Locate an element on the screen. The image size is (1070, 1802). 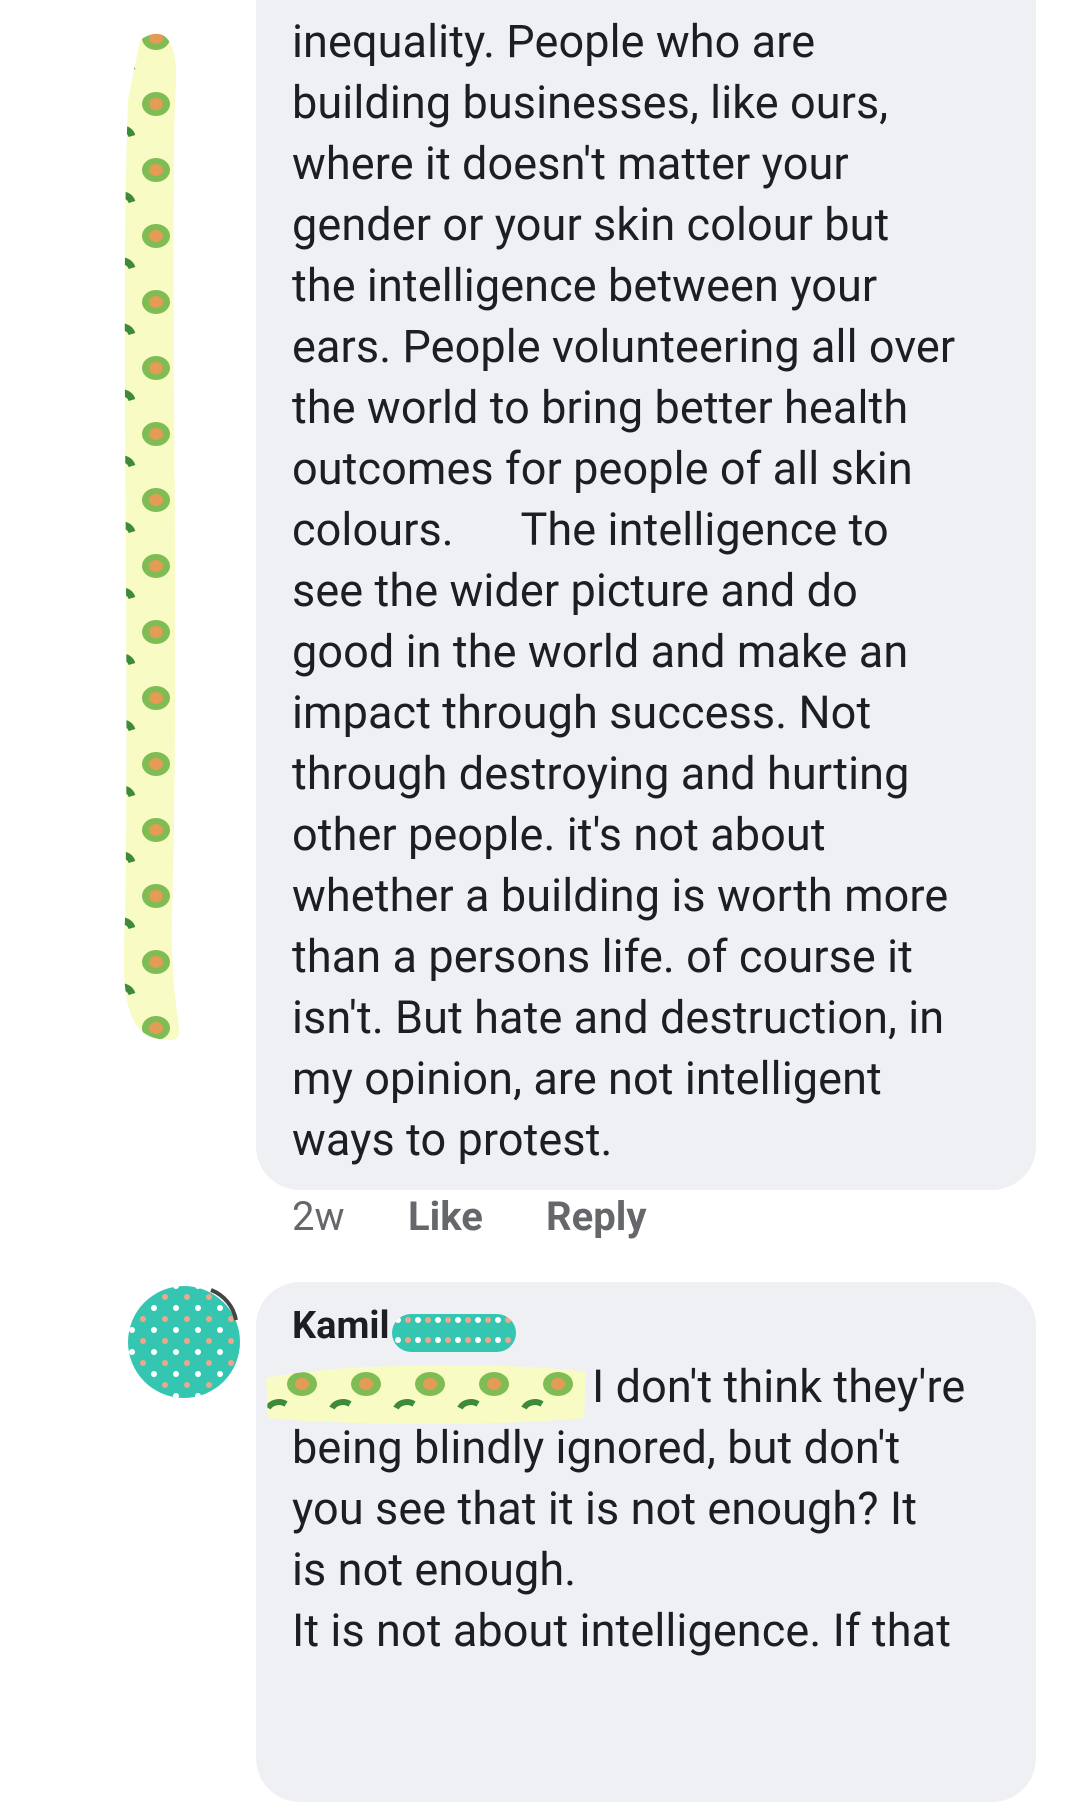
comment-line: than a persons life. of course it is located at coordinates (602, 956).